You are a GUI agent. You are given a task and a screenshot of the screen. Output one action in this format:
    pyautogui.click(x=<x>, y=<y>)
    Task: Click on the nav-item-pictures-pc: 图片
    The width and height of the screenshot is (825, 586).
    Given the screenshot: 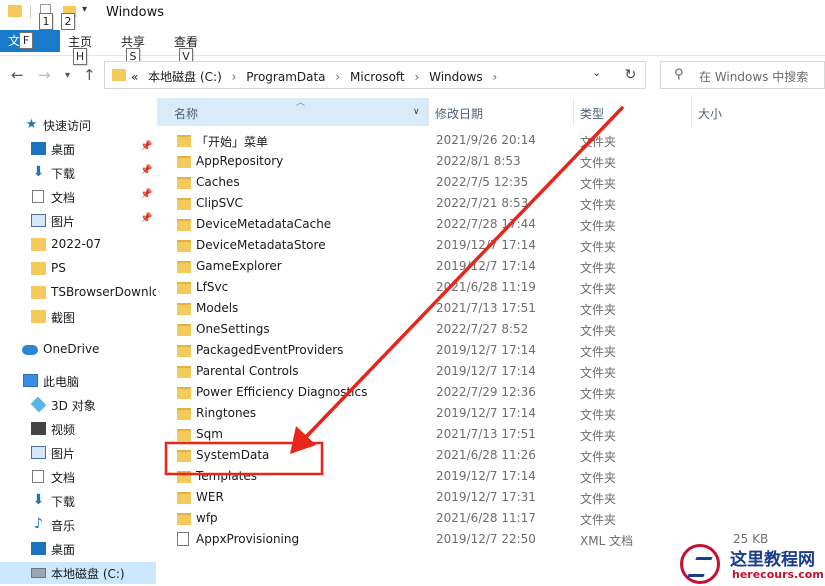 What is the action you would take?
    pyautogui.click(x=78, y=453)
    